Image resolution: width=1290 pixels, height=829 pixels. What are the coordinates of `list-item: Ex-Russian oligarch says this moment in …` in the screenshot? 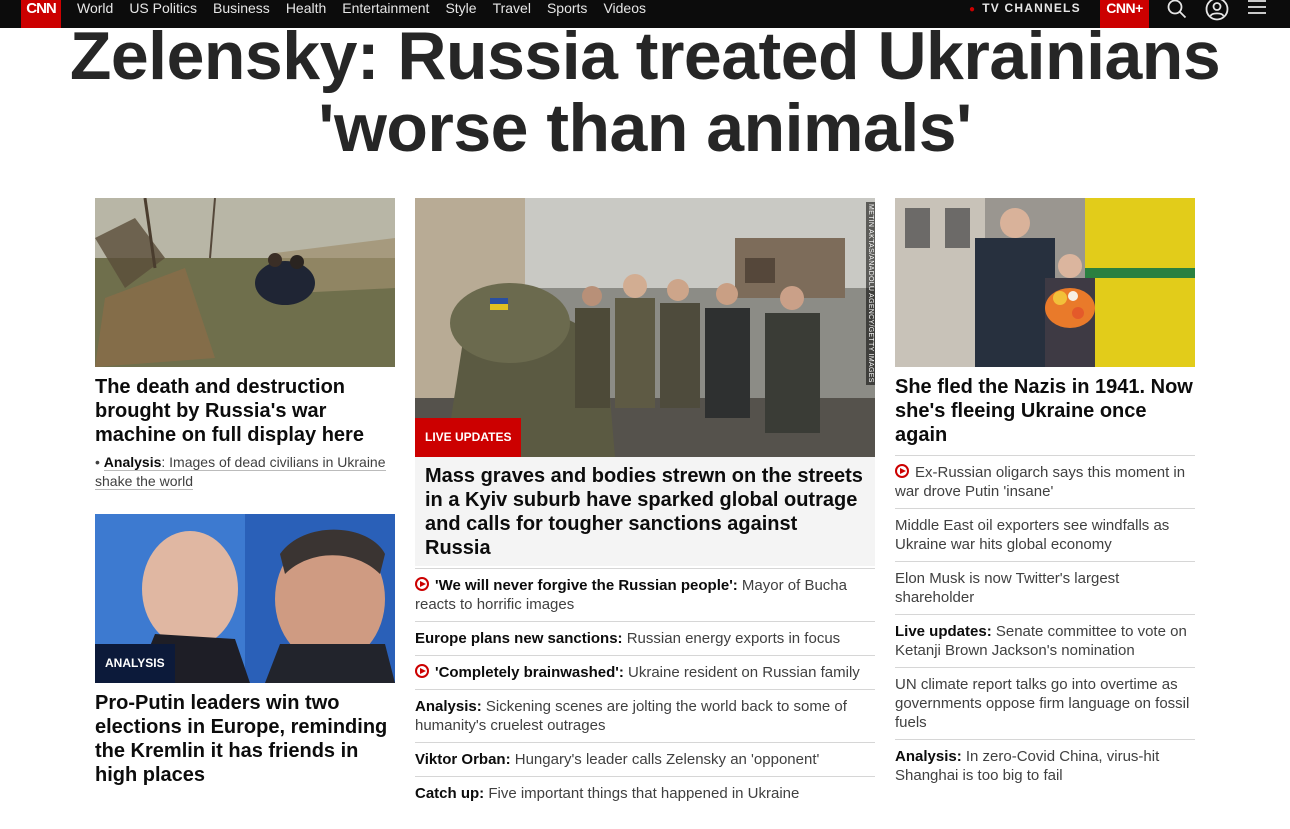 It's located at (1045, 482).